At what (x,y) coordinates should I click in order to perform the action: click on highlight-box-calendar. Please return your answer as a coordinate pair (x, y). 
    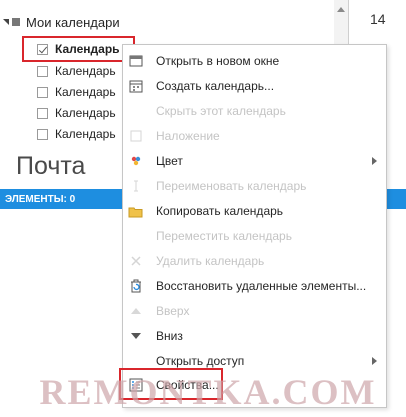
    Looking at the image, I should click on (78, 49).